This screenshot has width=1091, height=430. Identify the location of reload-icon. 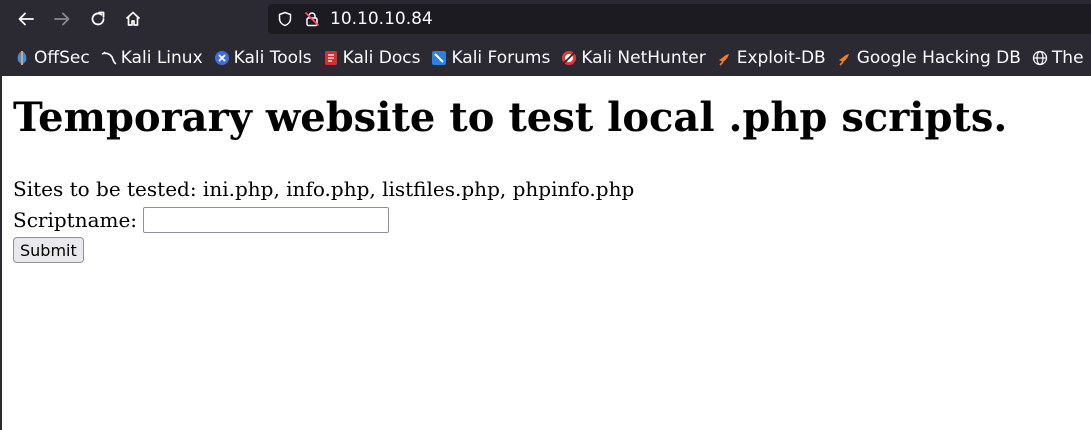
(98, 18).